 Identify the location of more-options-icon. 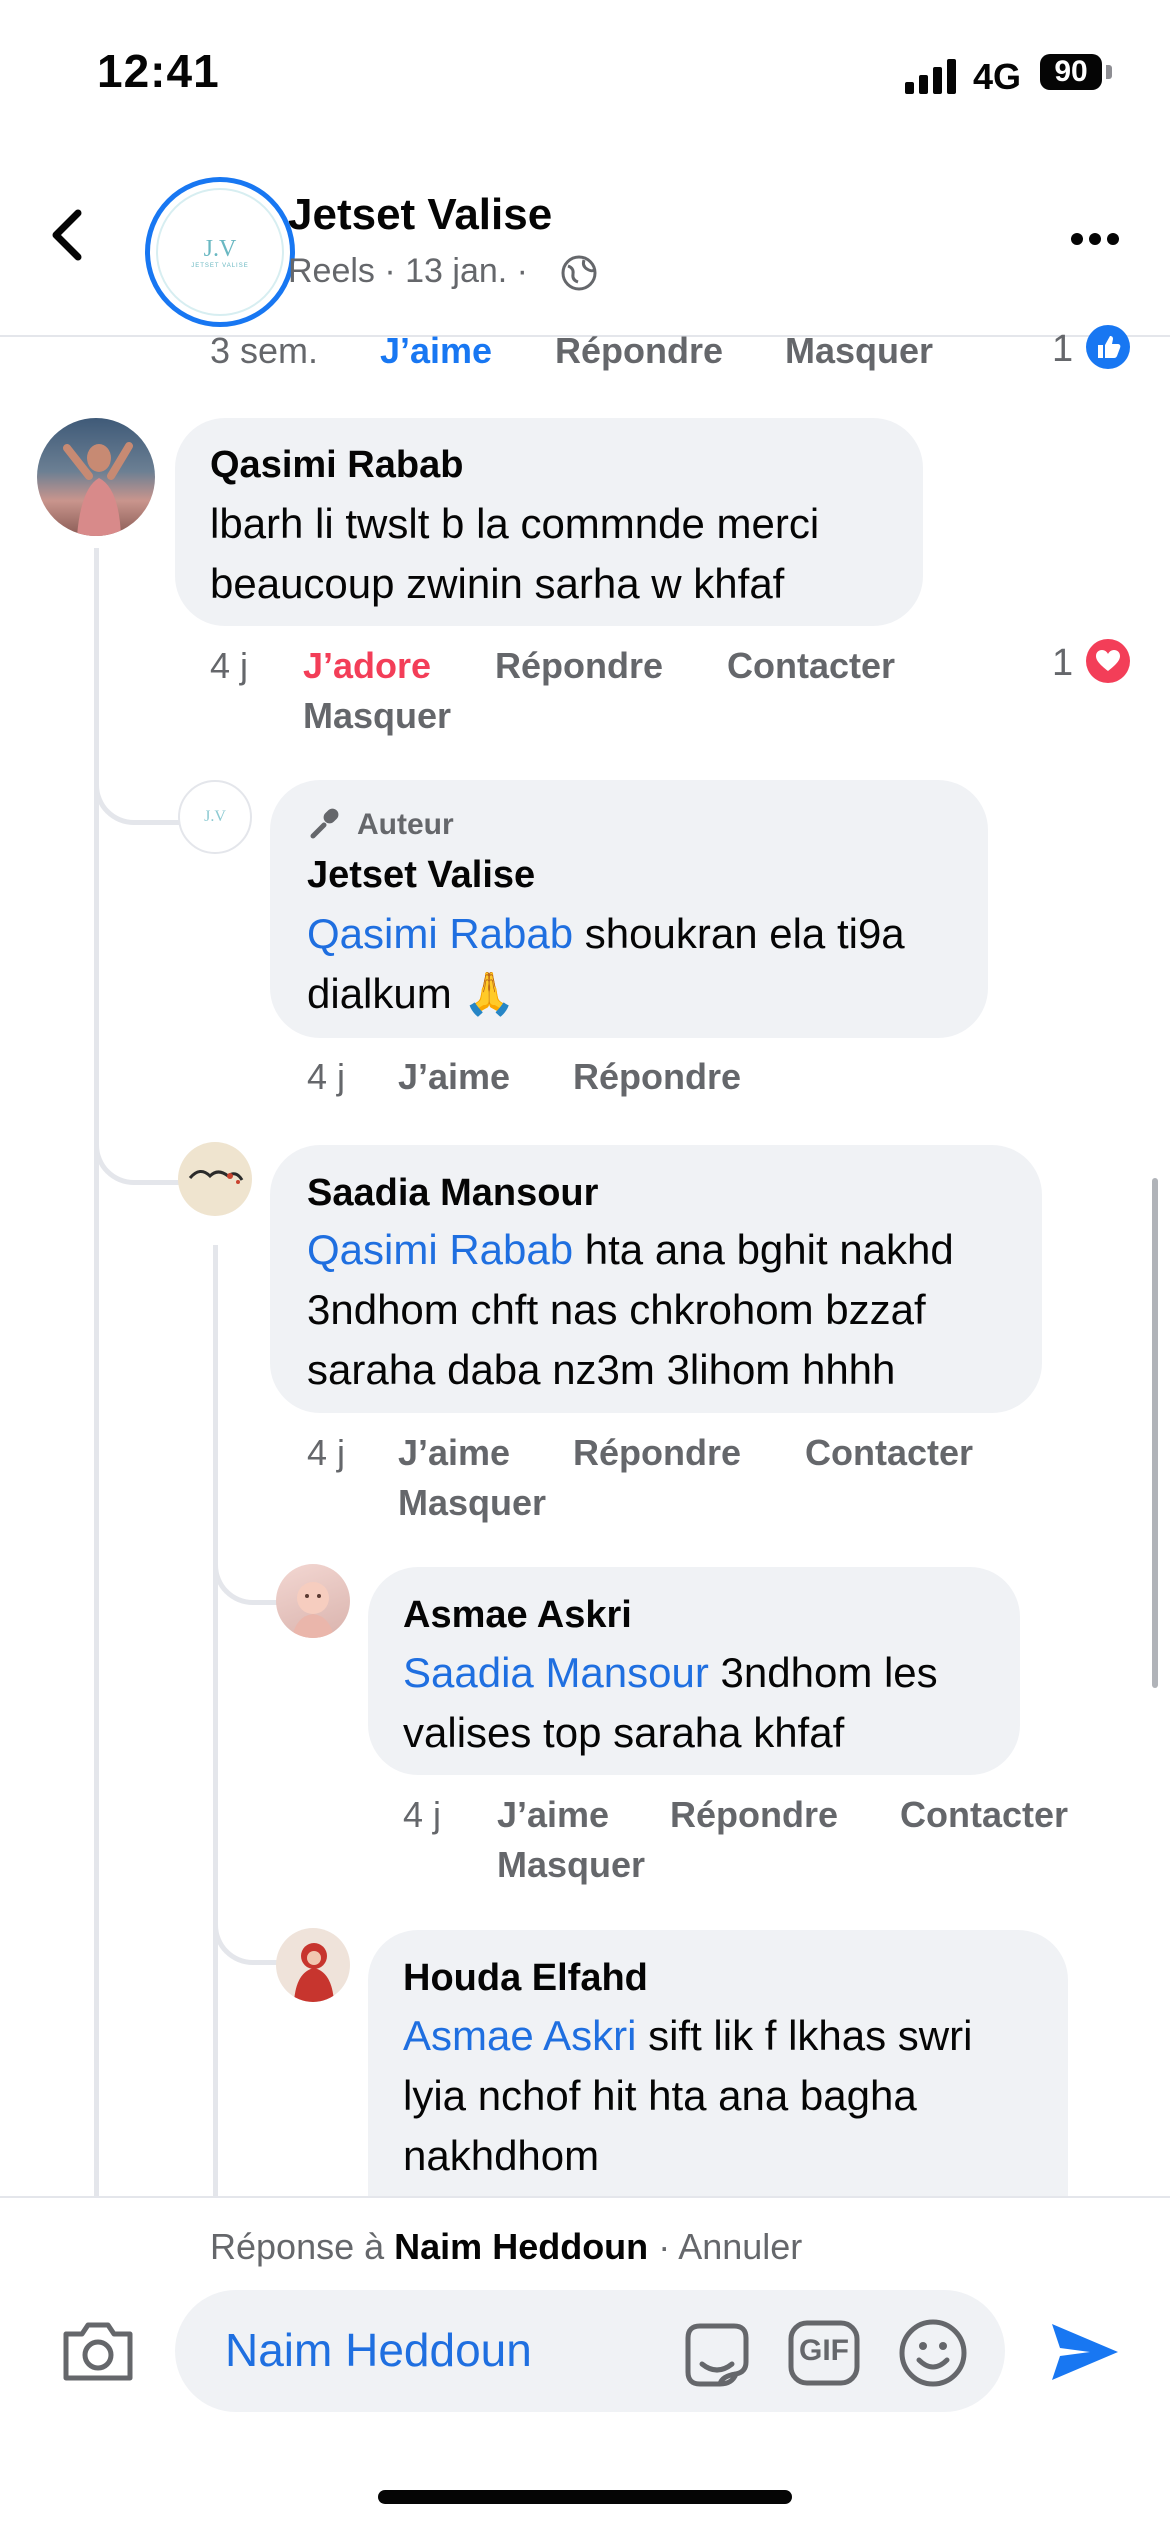
(1095, 239).